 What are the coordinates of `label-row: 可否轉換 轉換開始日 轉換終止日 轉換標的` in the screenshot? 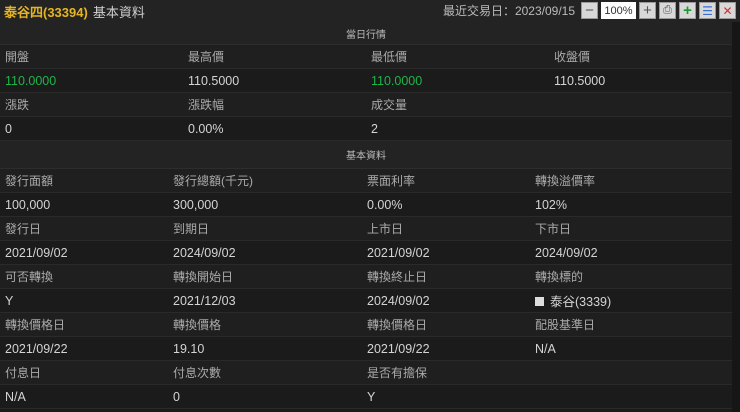 It's located at (366, 277).